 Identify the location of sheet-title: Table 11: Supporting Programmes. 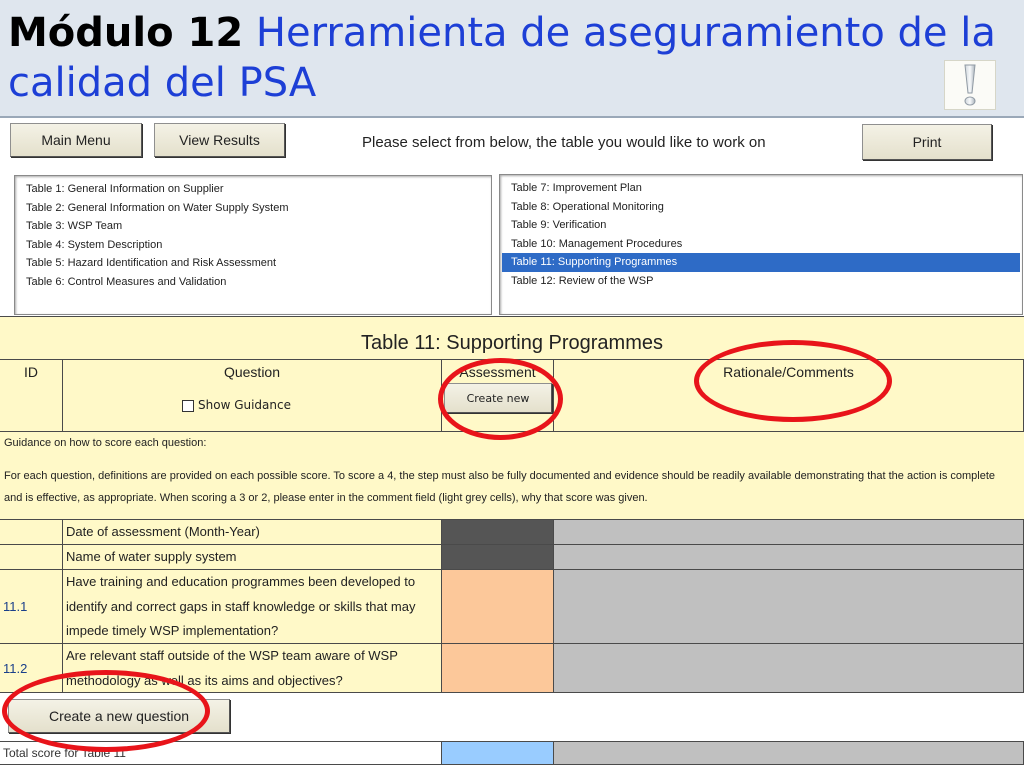
(512, 338).